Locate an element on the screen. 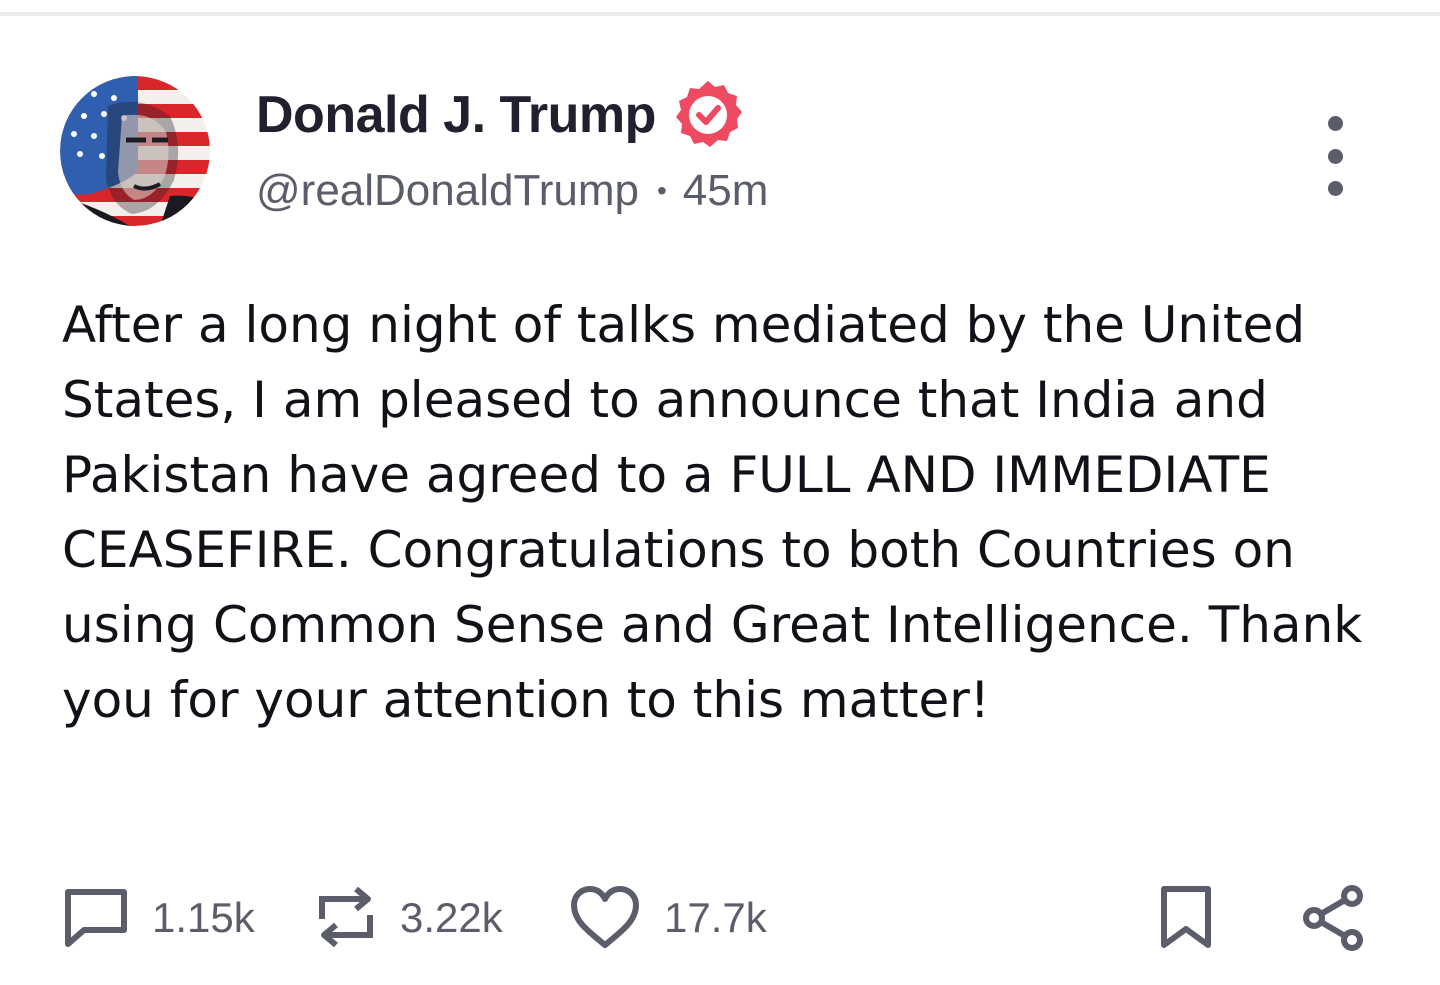  author-handle: @realDonaldTrump is located at coordinates (447, 191).